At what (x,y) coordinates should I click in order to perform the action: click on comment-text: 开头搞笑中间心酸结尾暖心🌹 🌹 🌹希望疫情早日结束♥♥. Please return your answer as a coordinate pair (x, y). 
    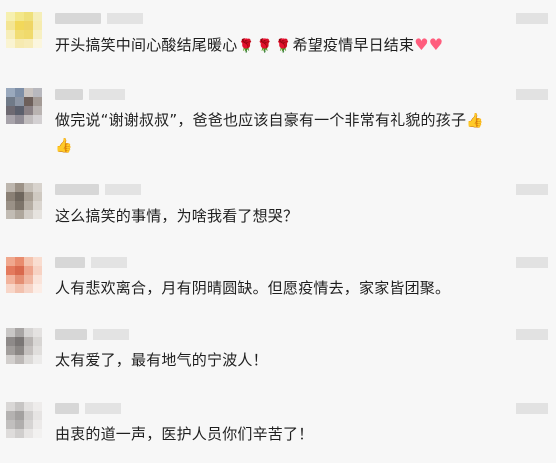
    Looking at the image, I should click on (249, 44).